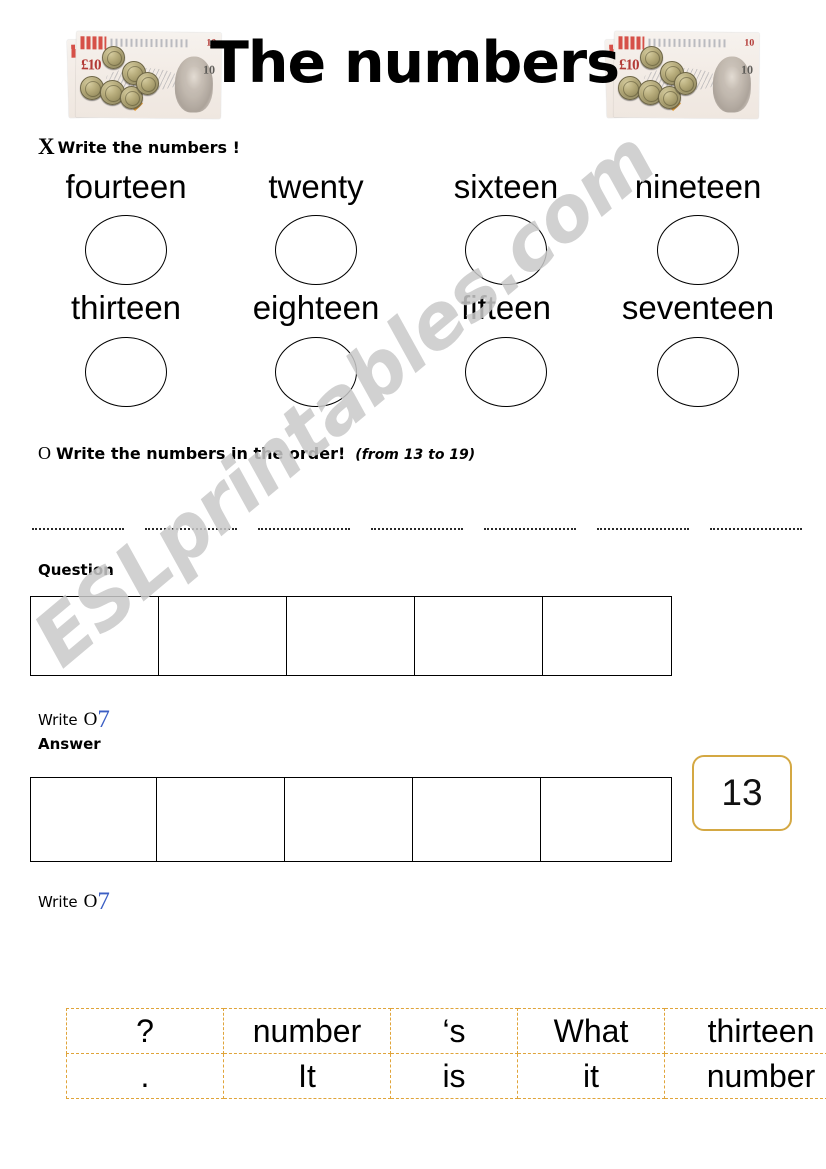  Describe the element at coordinates (201, 453) in the screenshot. I see `exercise2-instruction-text: Write the numbers in the order!` at that location.